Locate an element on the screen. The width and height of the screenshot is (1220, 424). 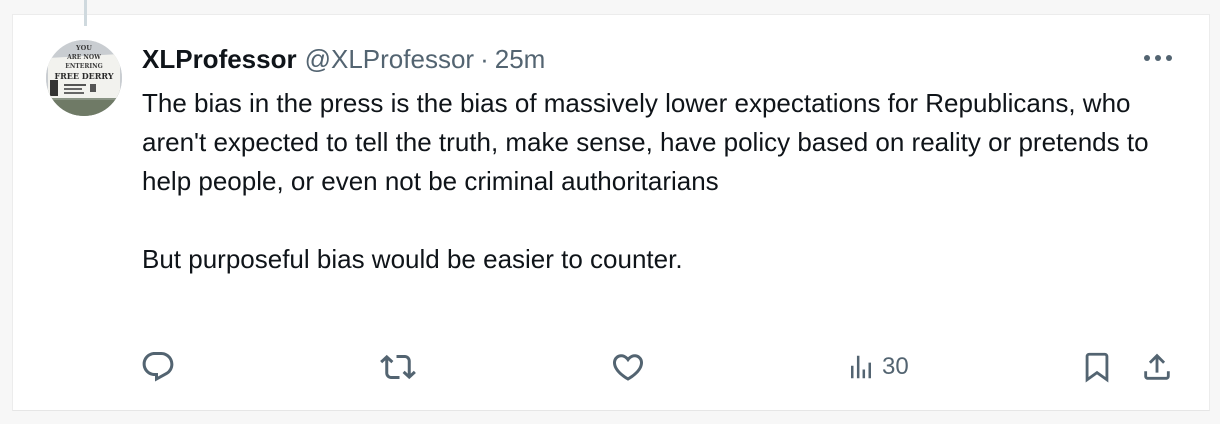
bookmark-button is located at coordinates (1097, 367).